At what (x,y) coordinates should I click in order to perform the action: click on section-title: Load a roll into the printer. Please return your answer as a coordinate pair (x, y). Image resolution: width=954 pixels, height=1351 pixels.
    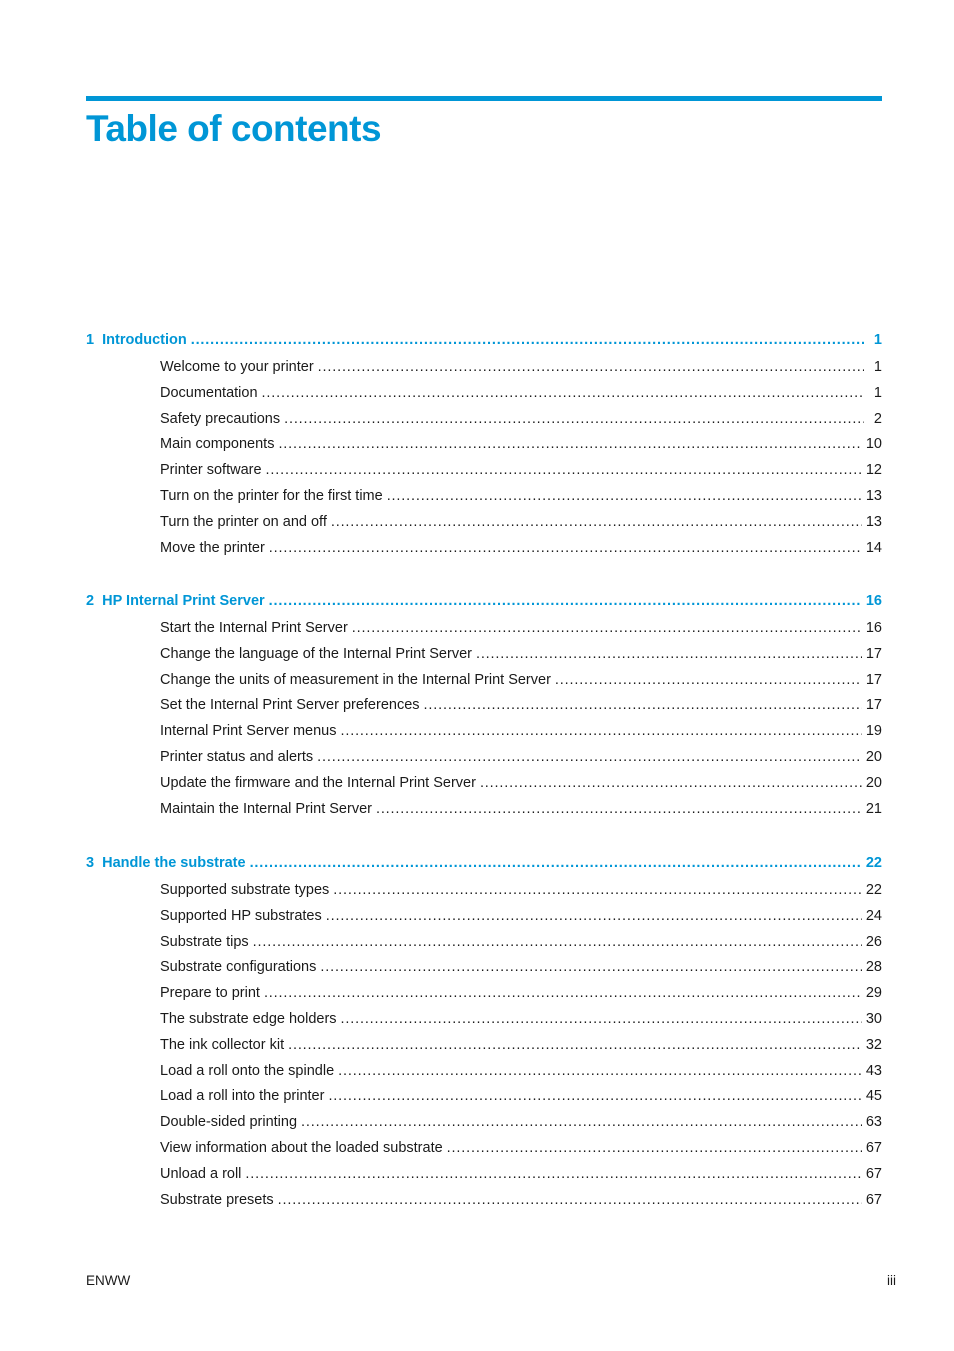
    Looking at the image, I should click on (242, 1096).